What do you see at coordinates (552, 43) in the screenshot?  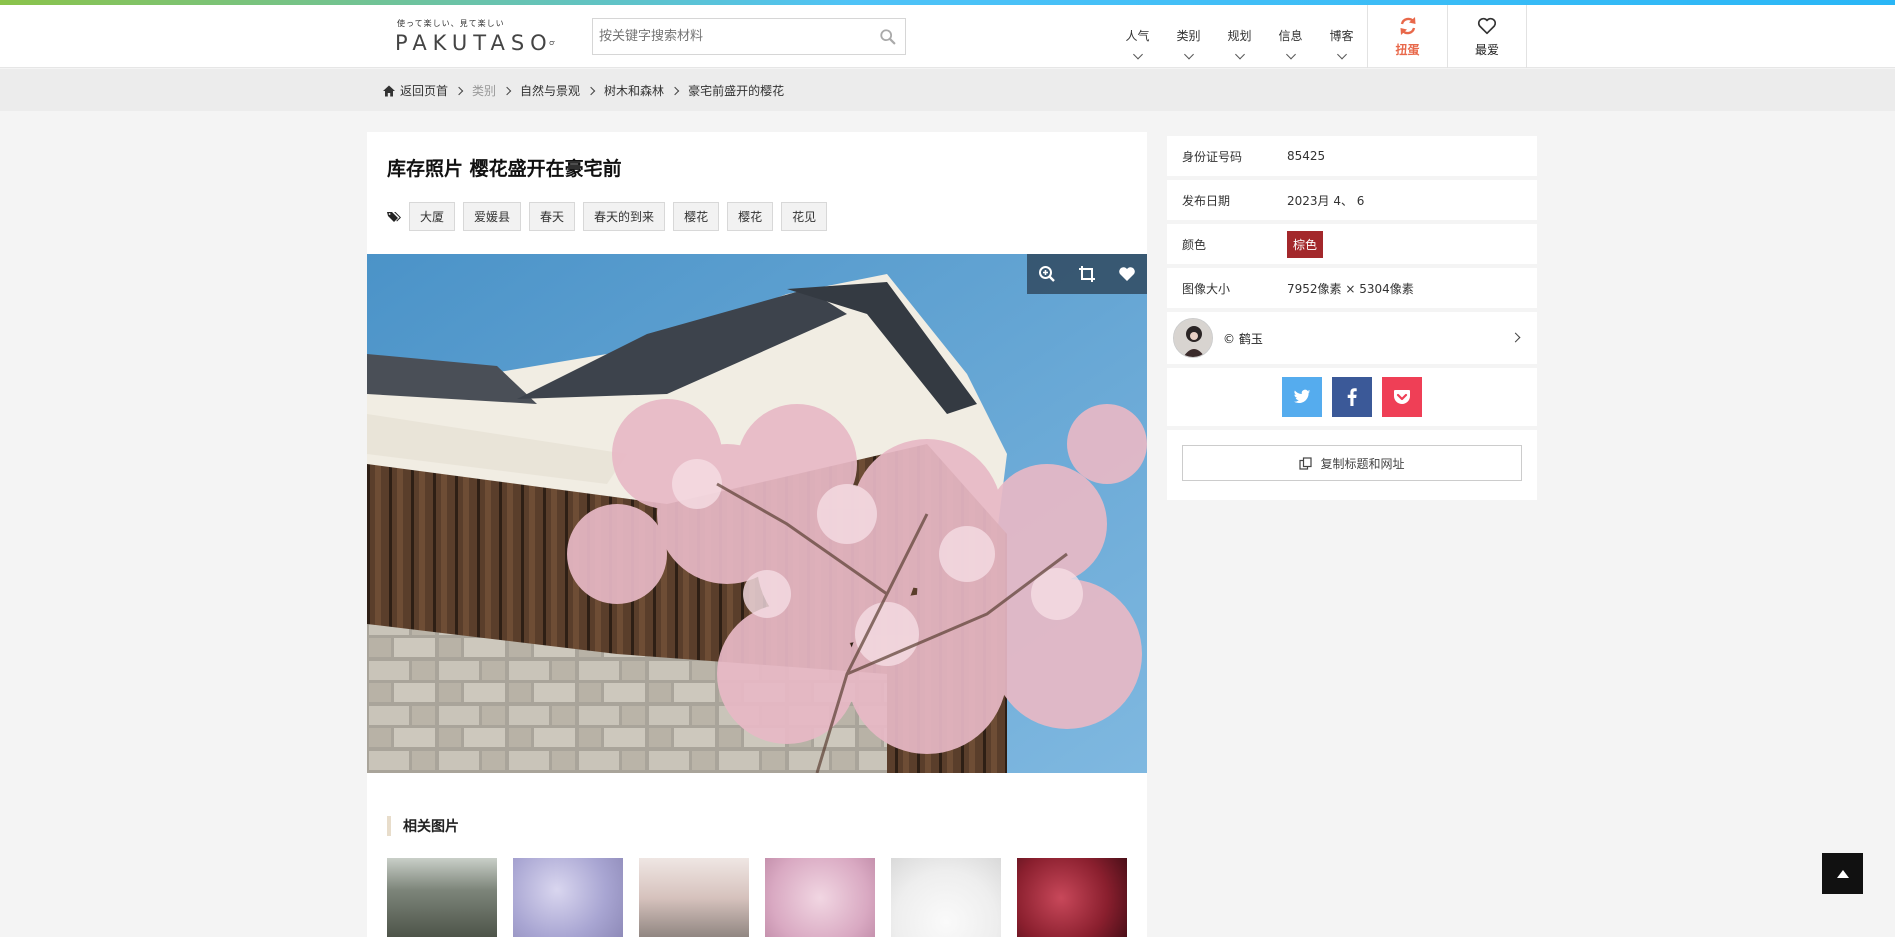 I see `logo-mark-icon` at bounding box center [552, 43].